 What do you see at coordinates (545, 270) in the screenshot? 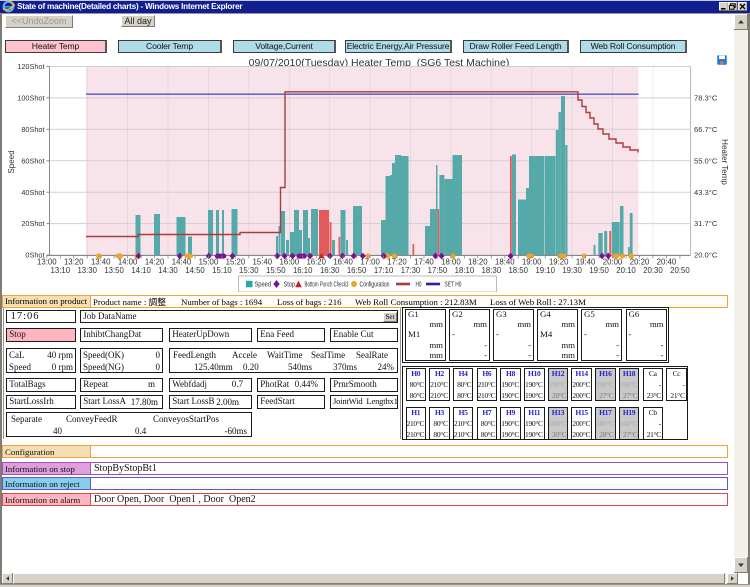
I see `svg-text: 19:10` at bounding box center [545, 270].